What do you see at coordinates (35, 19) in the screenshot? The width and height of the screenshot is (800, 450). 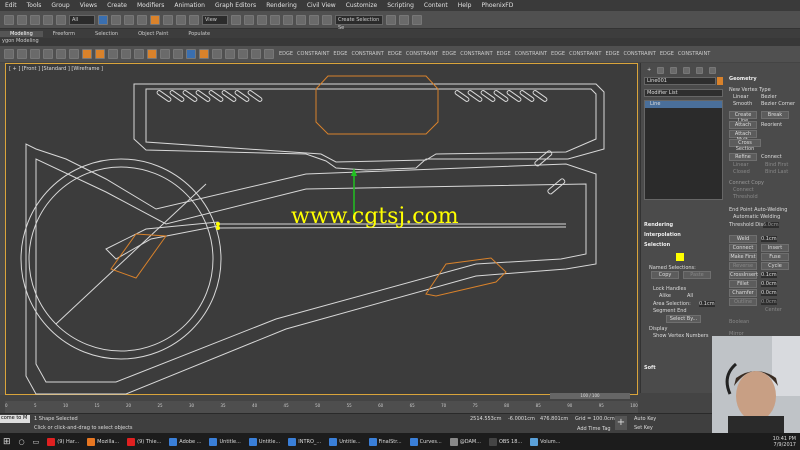 I see `link-icon` at bounding box center [35, 19].